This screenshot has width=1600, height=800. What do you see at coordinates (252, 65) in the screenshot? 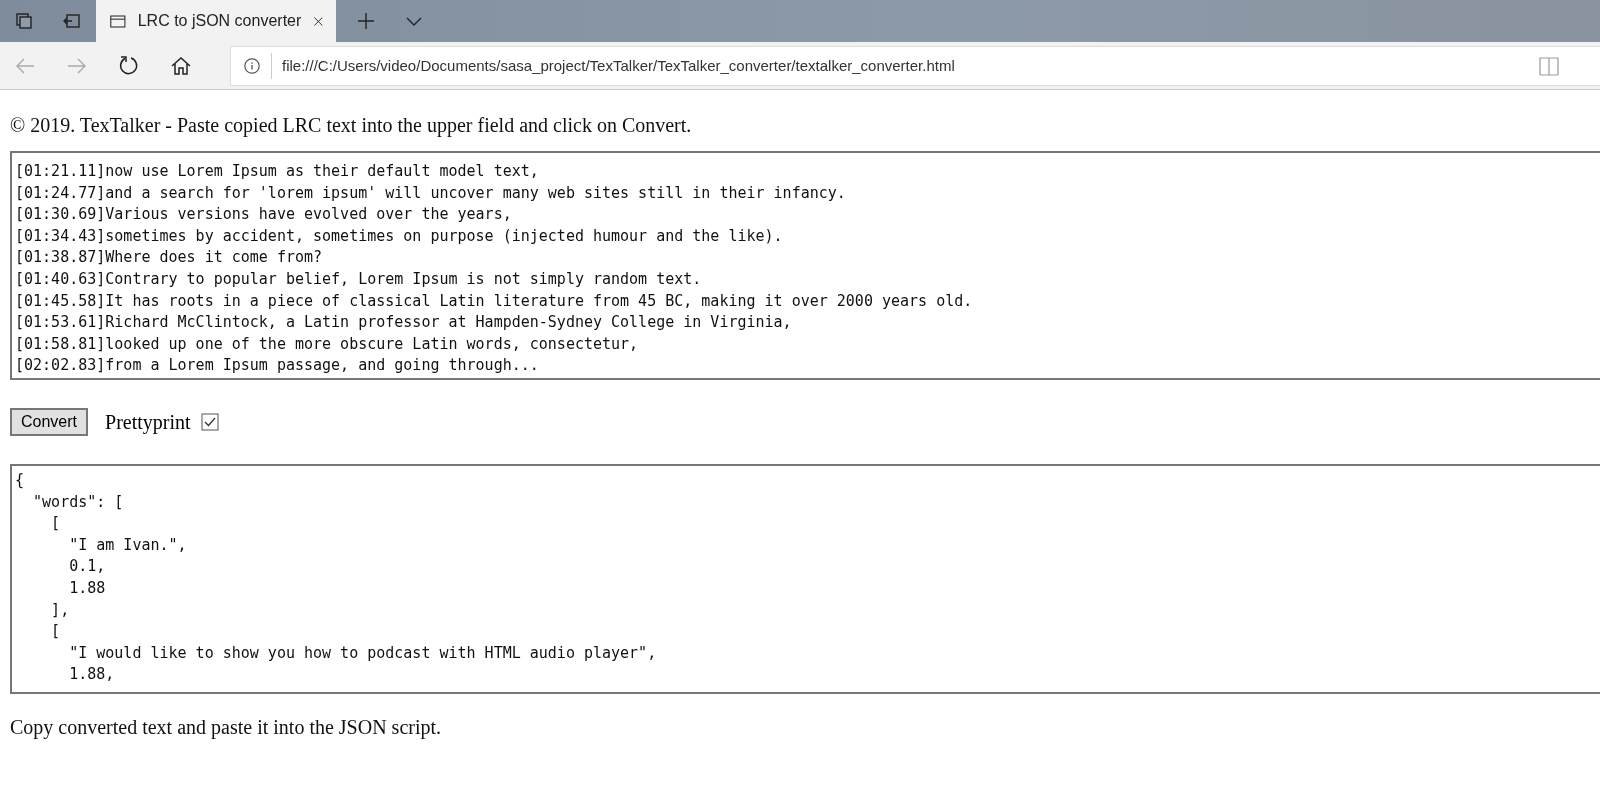
I see `info-icon` at bounding box center [252, 65].